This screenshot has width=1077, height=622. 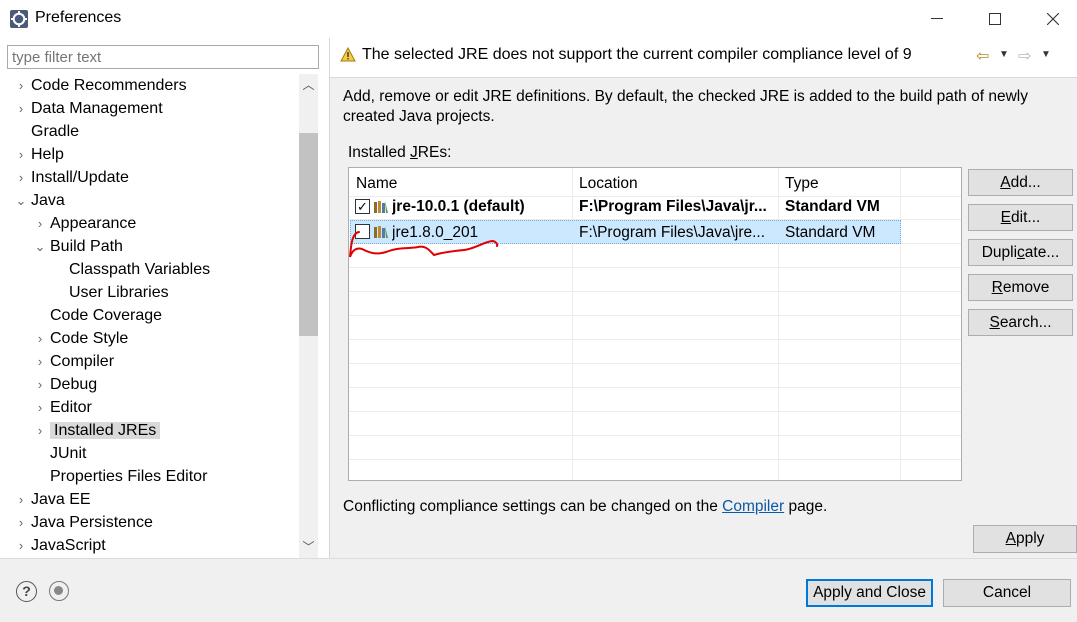 I want to click on filter-field, so click(x=163, y=57).